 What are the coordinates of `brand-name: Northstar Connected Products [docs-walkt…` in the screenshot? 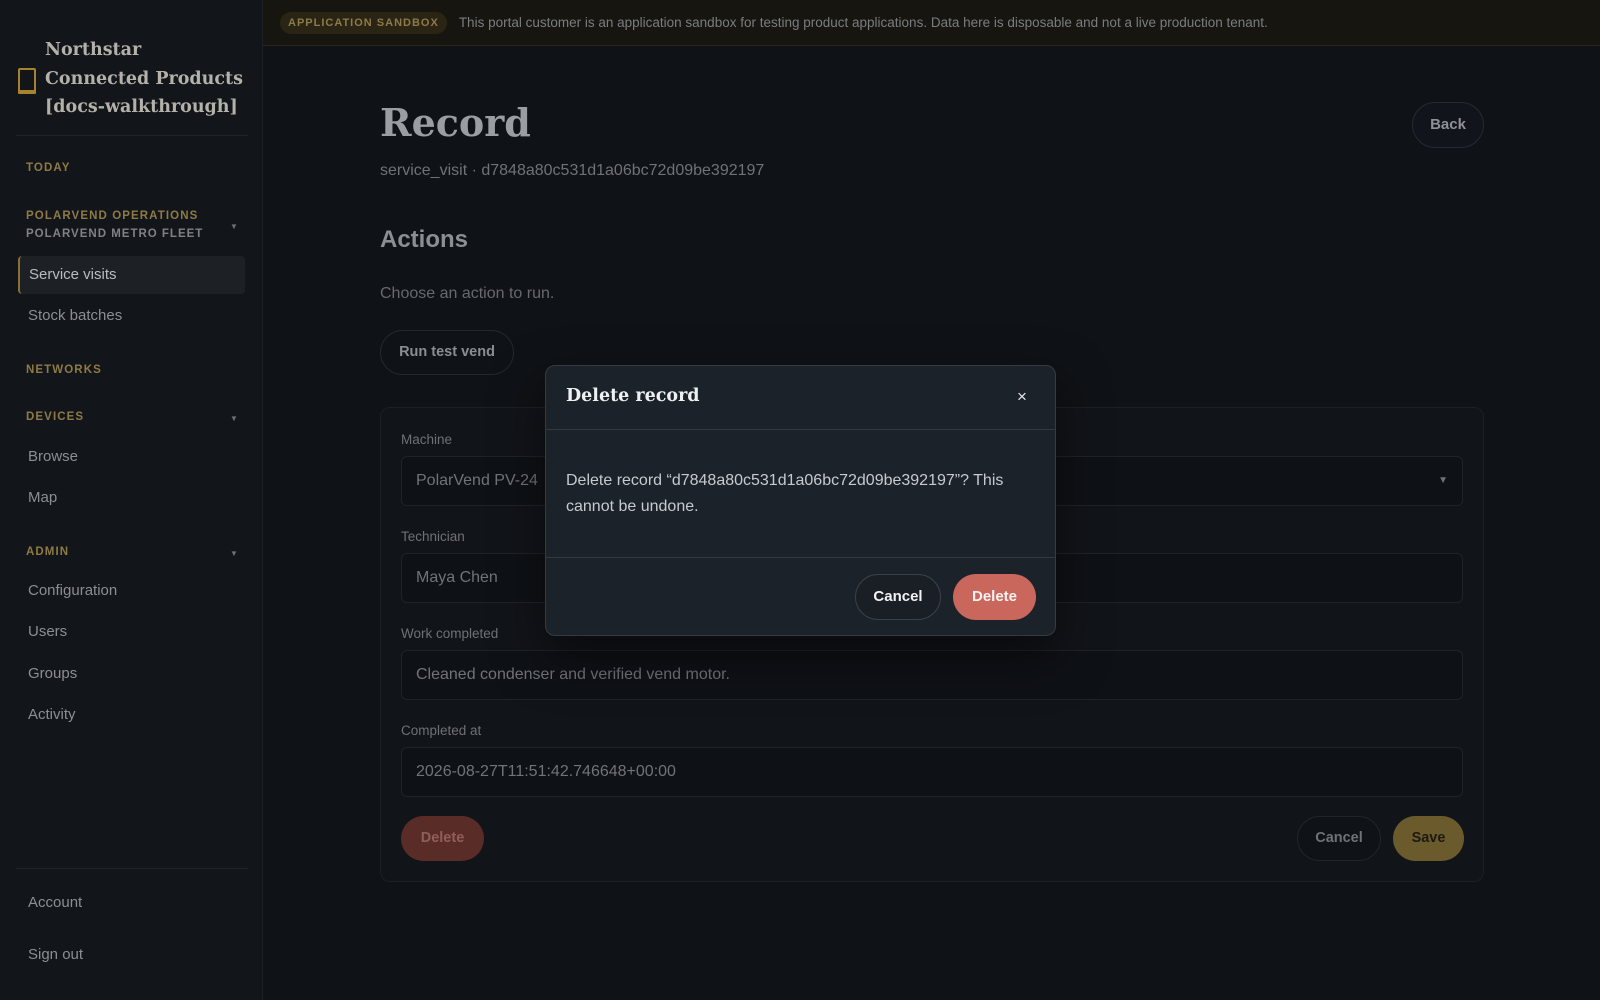 It's located at (144, 78).